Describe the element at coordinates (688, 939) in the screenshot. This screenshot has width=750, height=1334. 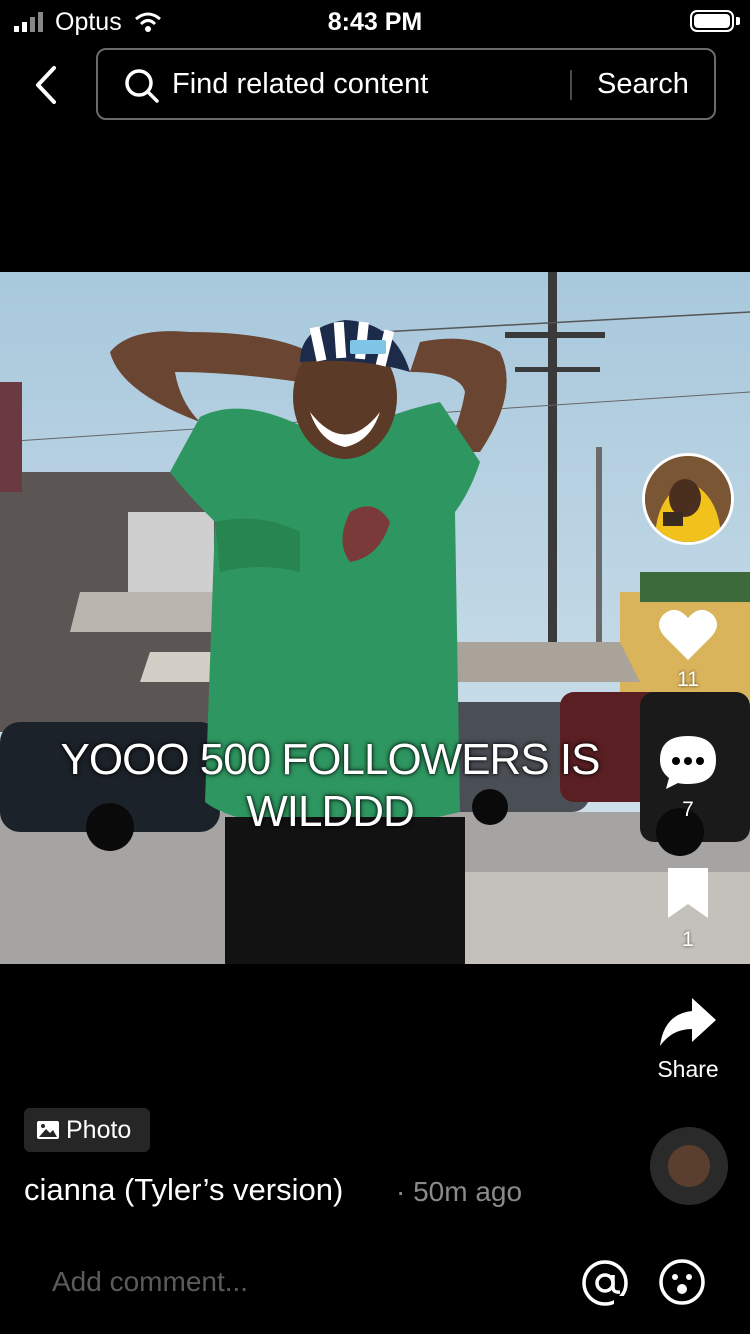
I see `save-count: 1` at that location.